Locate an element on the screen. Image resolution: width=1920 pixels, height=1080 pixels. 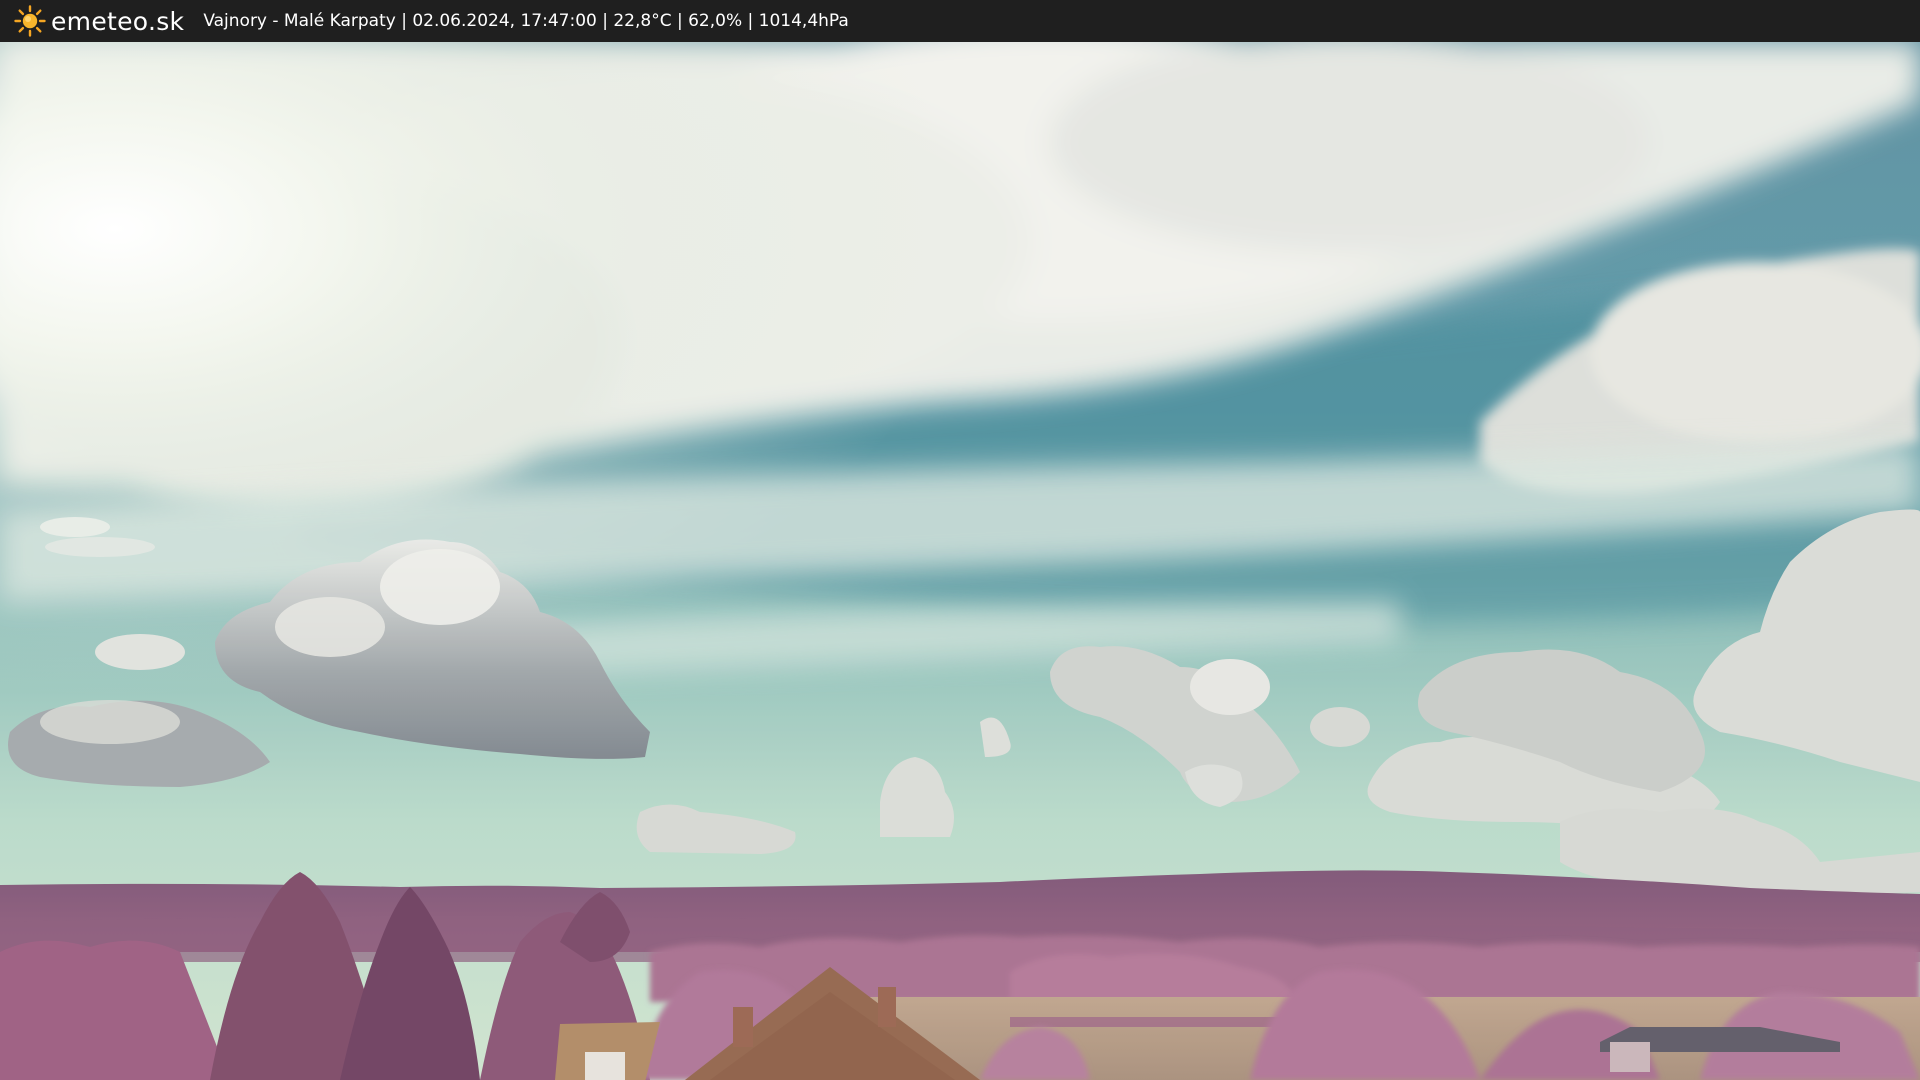
brand-name: emeteo.sk is located at coordinates (118, 21).